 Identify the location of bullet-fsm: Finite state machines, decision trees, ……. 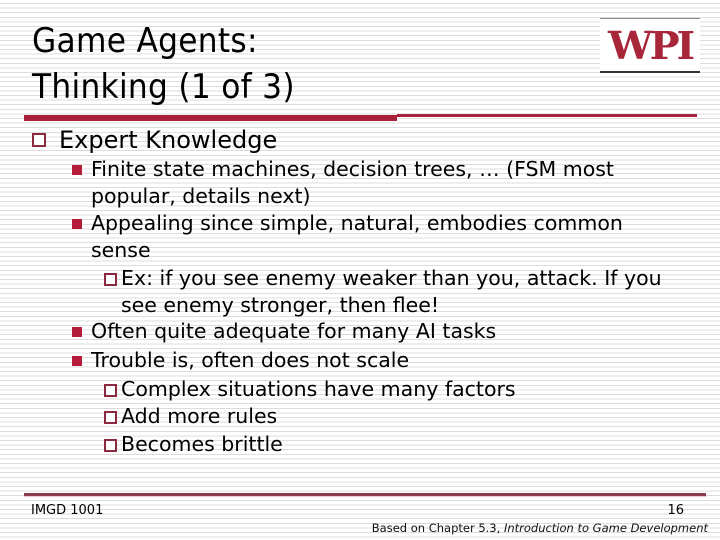
(377, 183).